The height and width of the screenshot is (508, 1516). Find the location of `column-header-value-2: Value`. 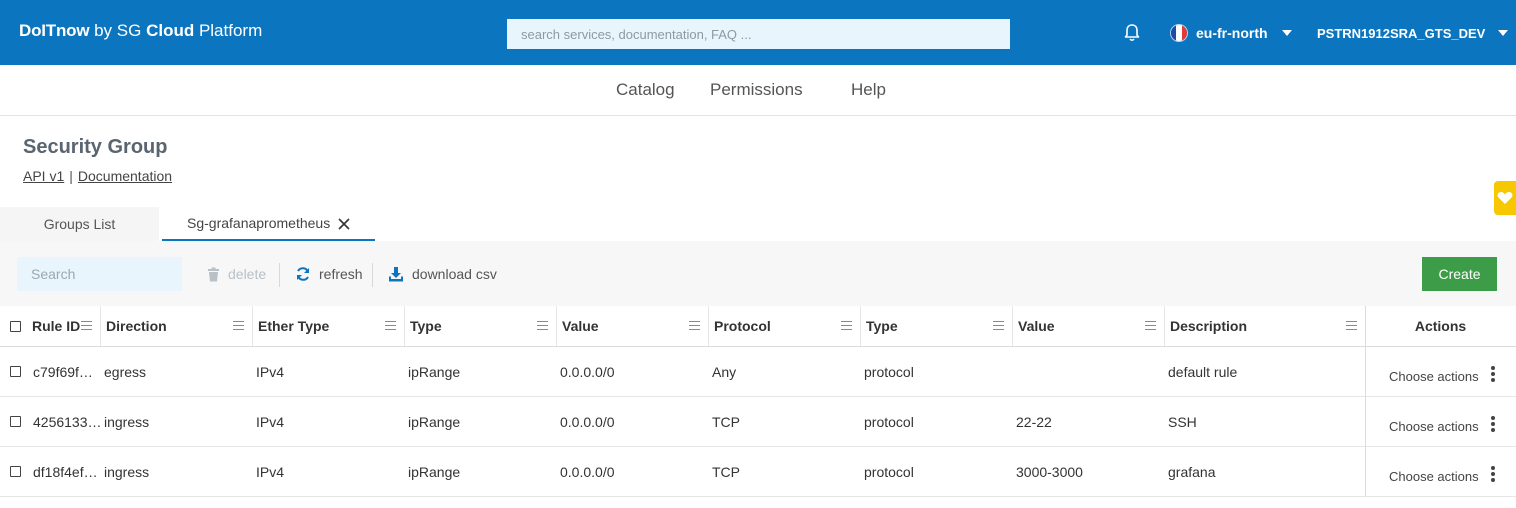

column-header-value-2: Value is located at coordinates (1089, 326).